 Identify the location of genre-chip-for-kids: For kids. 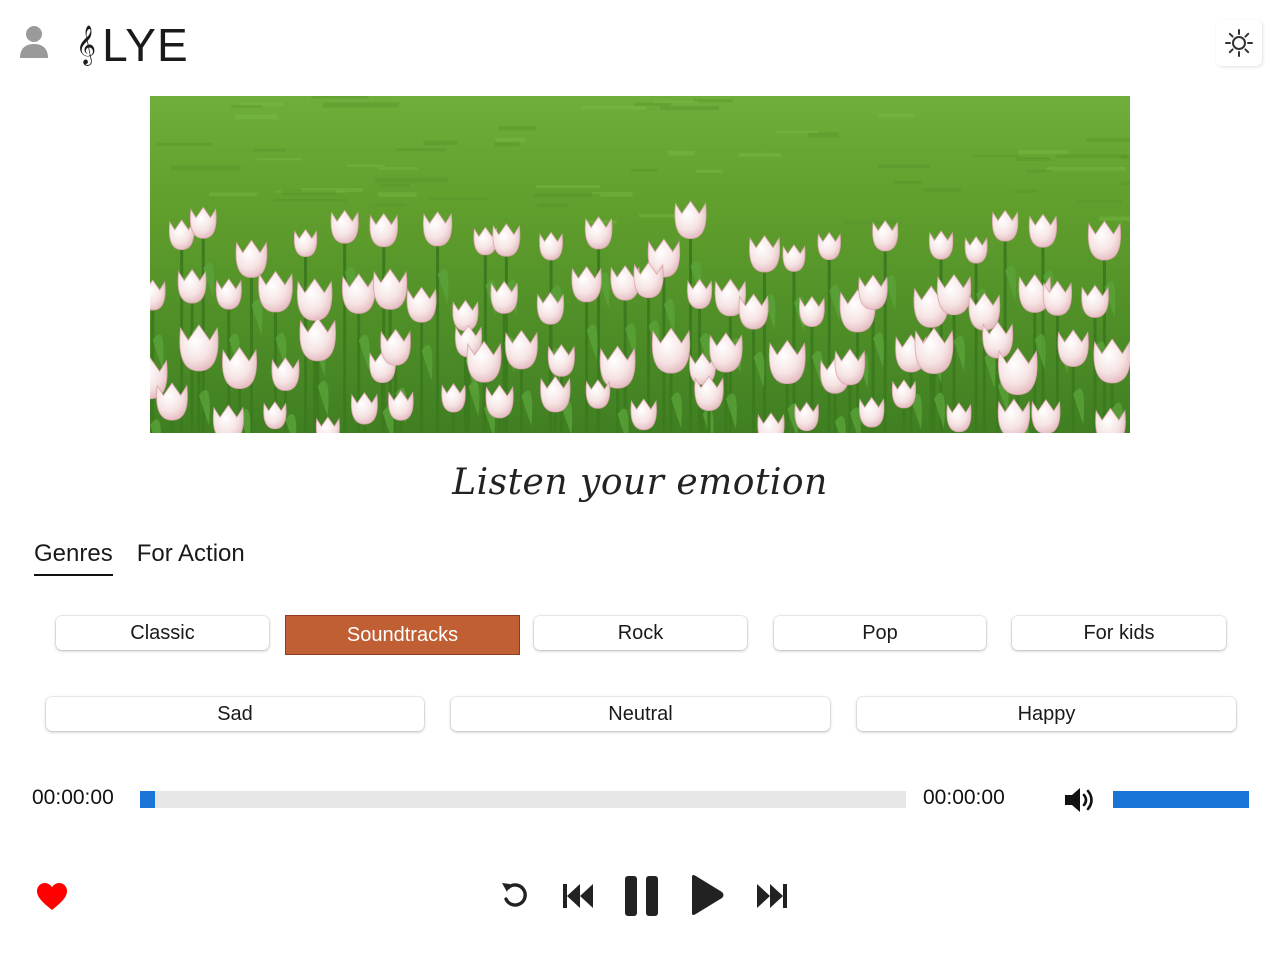
(1119, 633).